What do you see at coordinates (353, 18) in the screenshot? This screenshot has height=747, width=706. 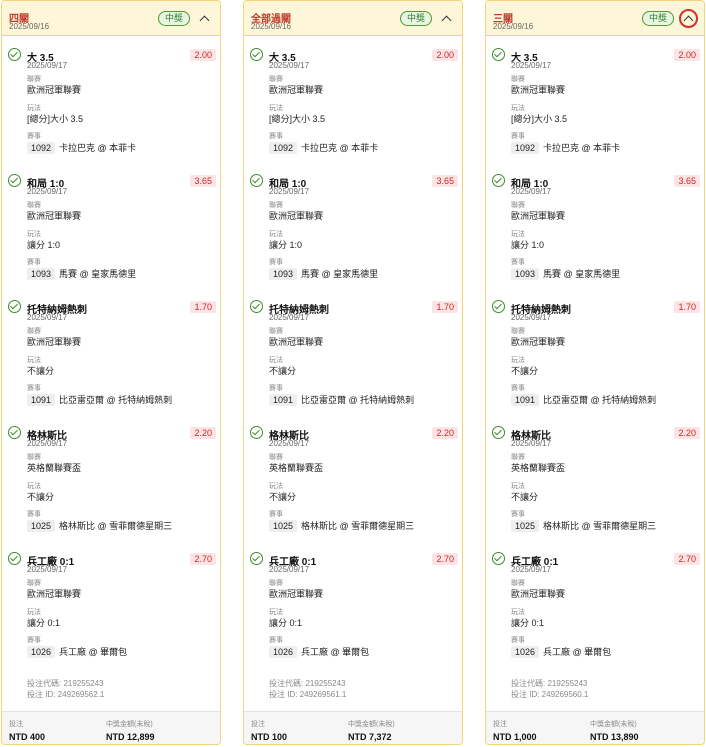 I see `ticket-header: 全部過關 2025/09/16 中獎` at bounding box center [353, 18].